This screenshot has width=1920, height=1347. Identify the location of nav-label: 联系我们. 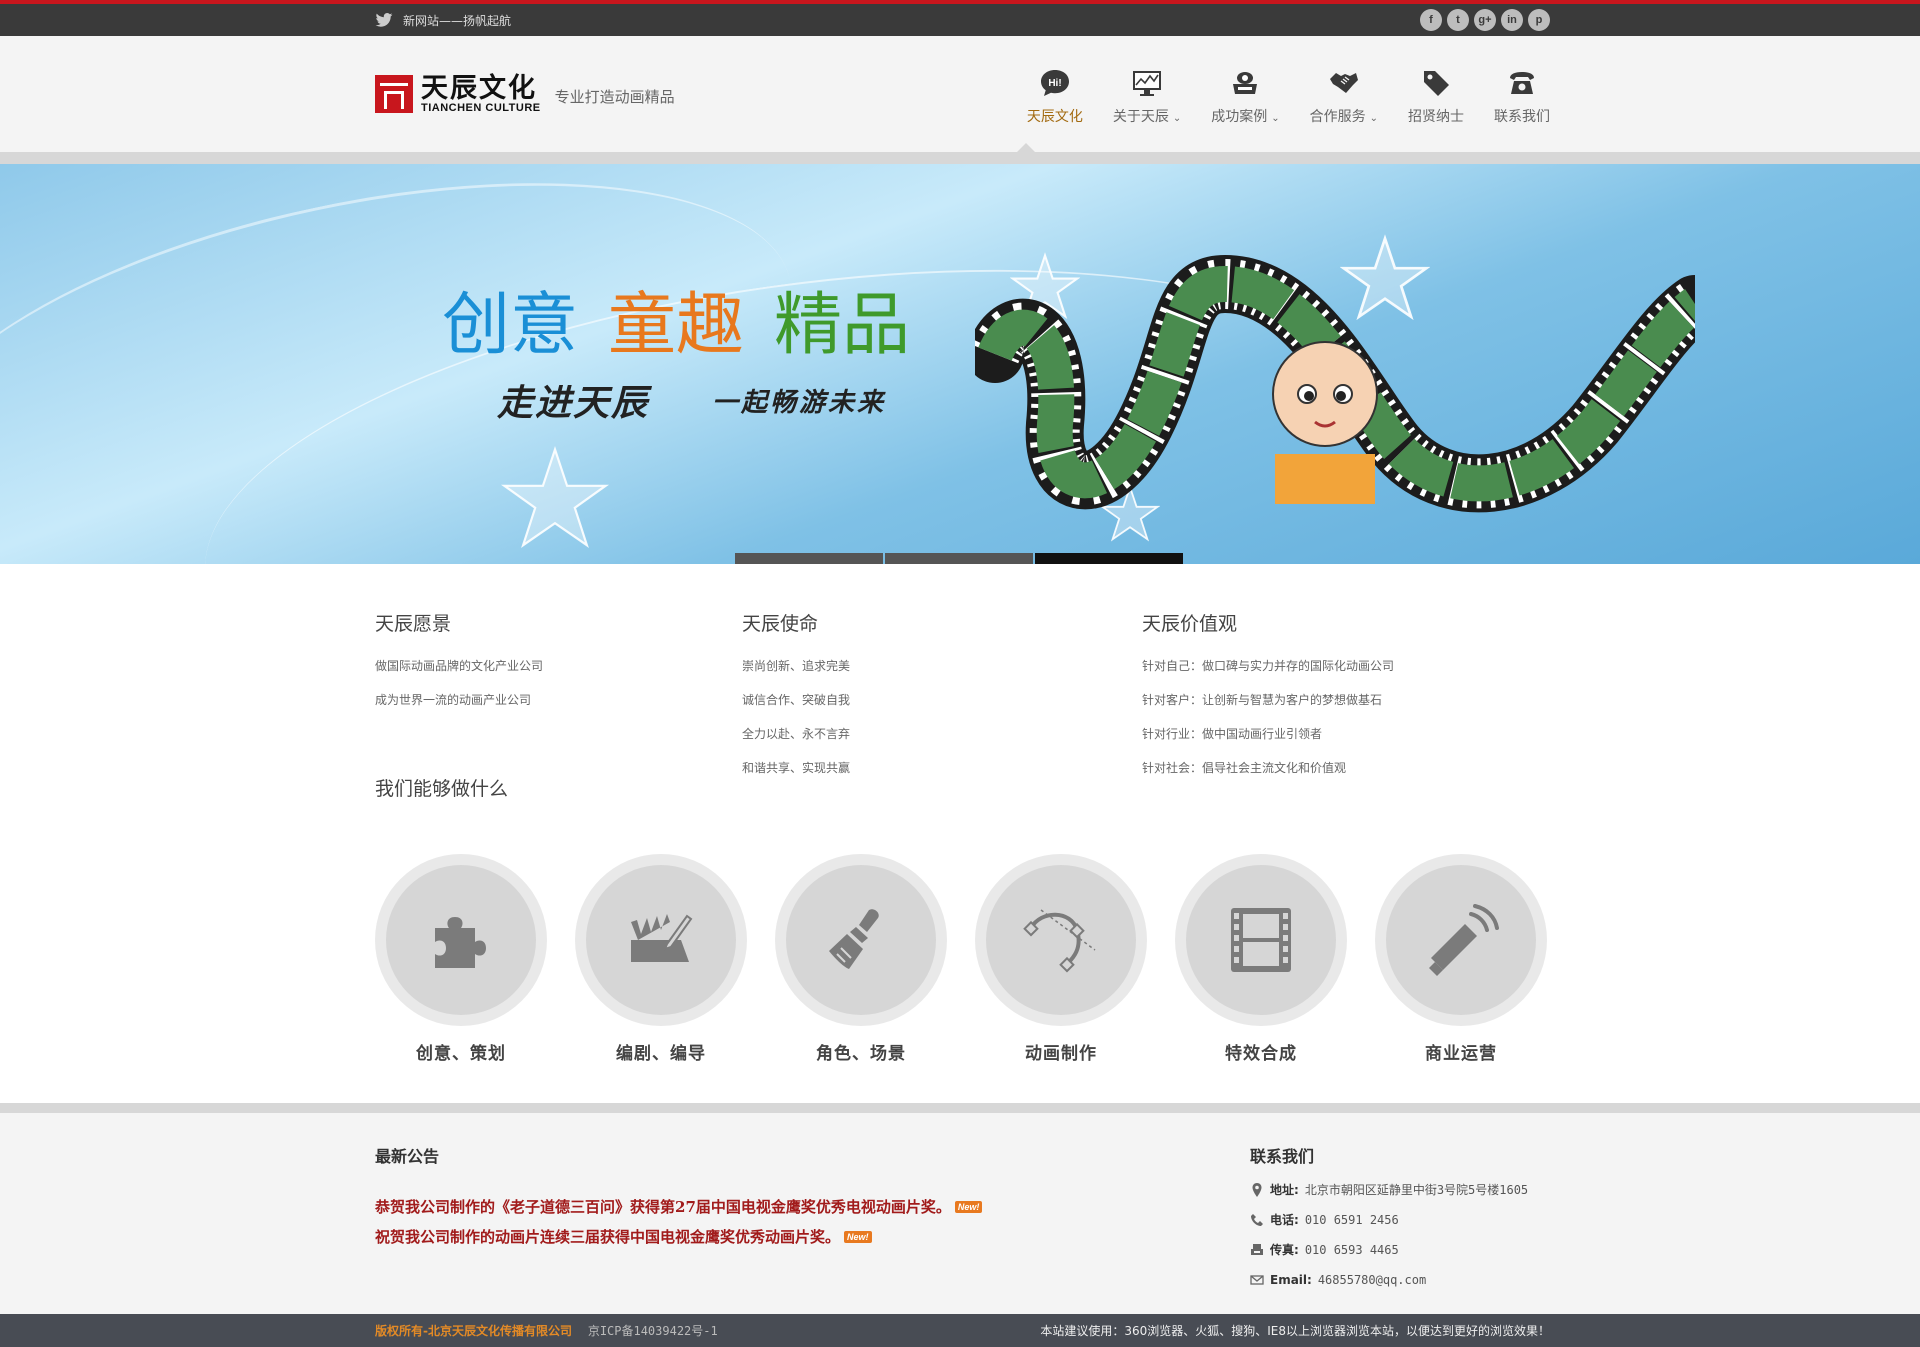
(1522, 117).